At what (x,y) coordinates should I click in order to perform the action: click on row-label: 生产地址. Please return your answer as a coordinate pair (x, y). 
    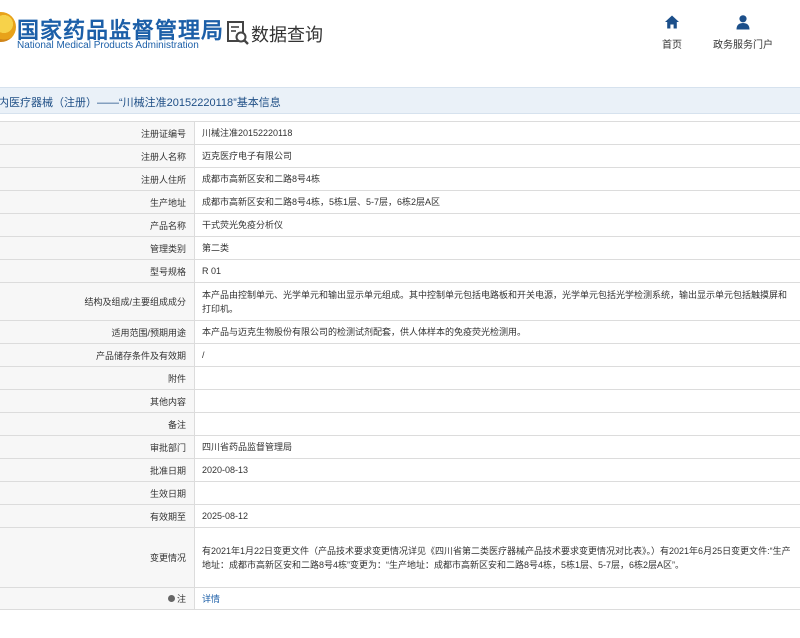
    Looking at the image, I should click on (97, 202).